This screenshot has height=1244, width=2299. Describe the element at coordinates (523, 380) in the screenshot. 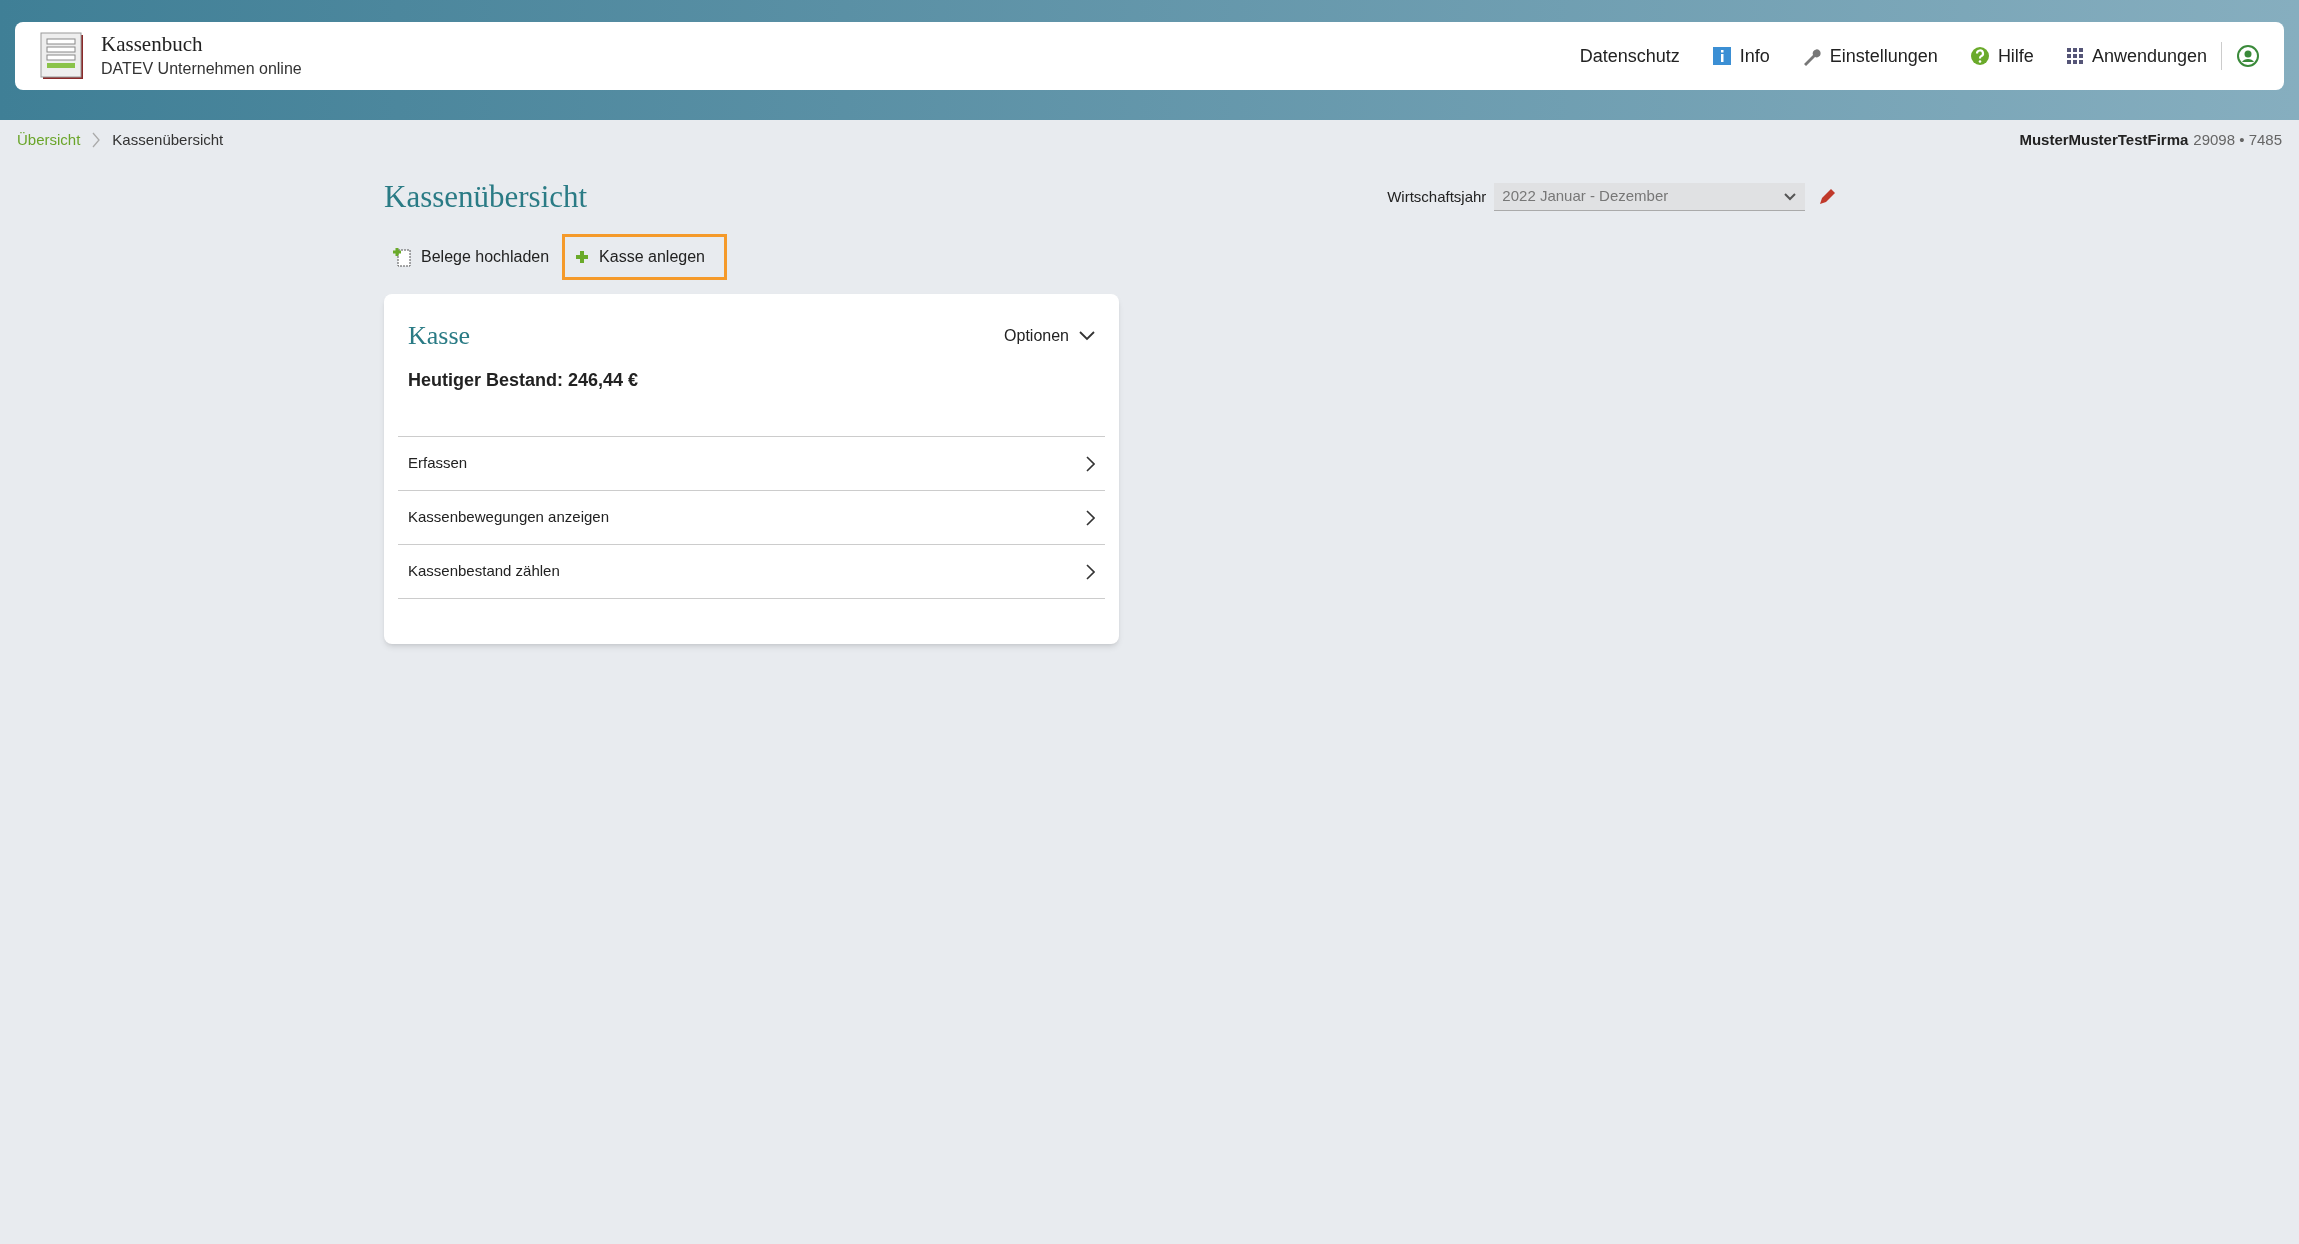

I see `balance-text: Heutiger Bestand: 246,44 €` at that location.